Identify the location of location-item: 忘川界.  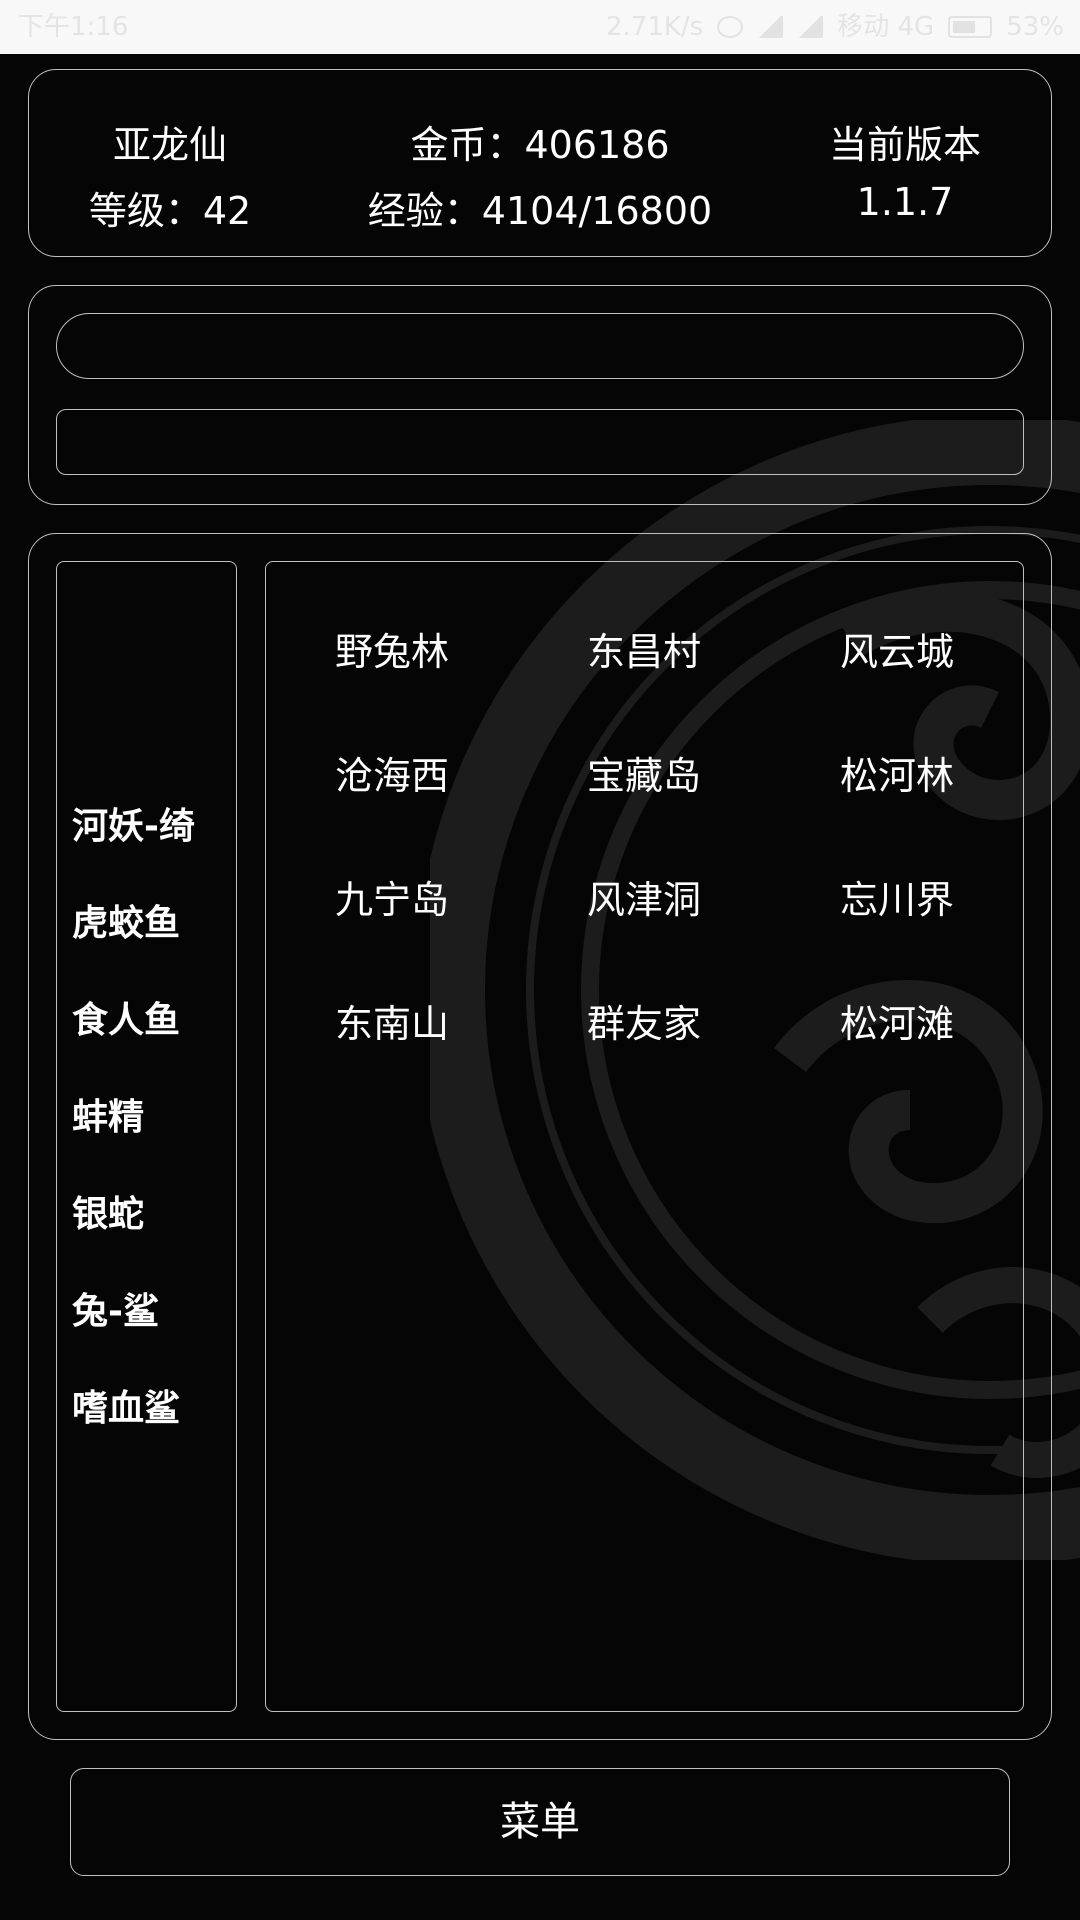
(897, 896).